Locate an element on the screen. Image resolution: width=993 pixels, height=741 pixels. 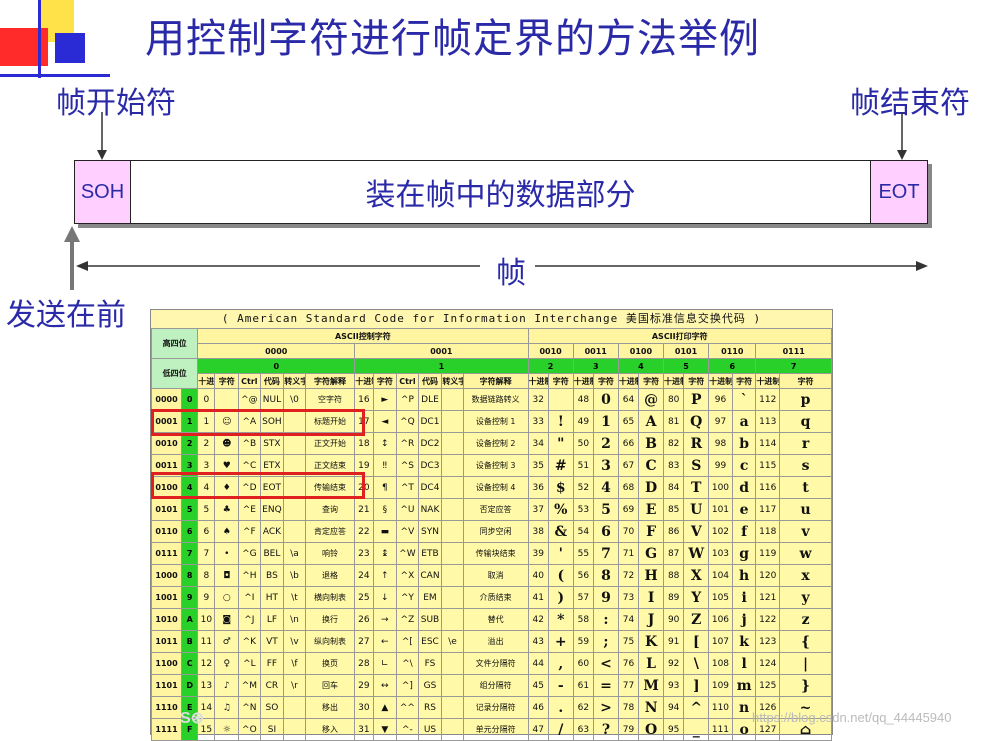
table-cell: 57 is located at coordinates (583, 597).